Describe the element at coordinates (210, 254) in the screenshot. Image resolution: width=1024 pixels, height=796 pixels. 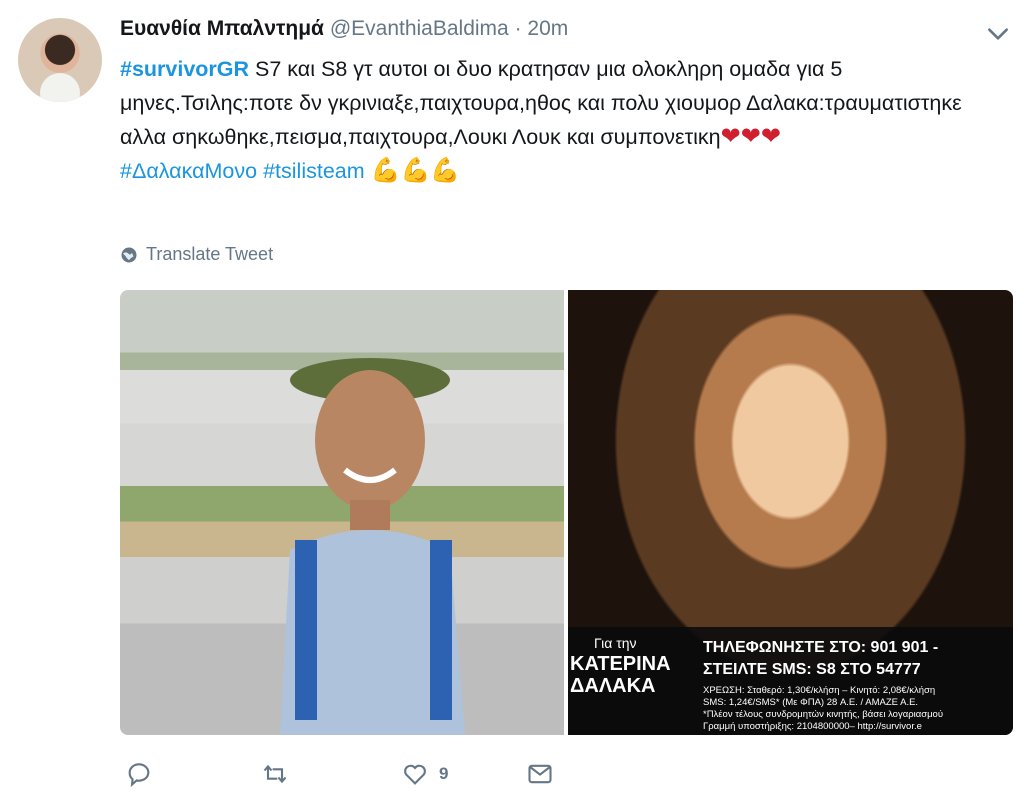
I see `translate-label: Translate Tweet` at that location.